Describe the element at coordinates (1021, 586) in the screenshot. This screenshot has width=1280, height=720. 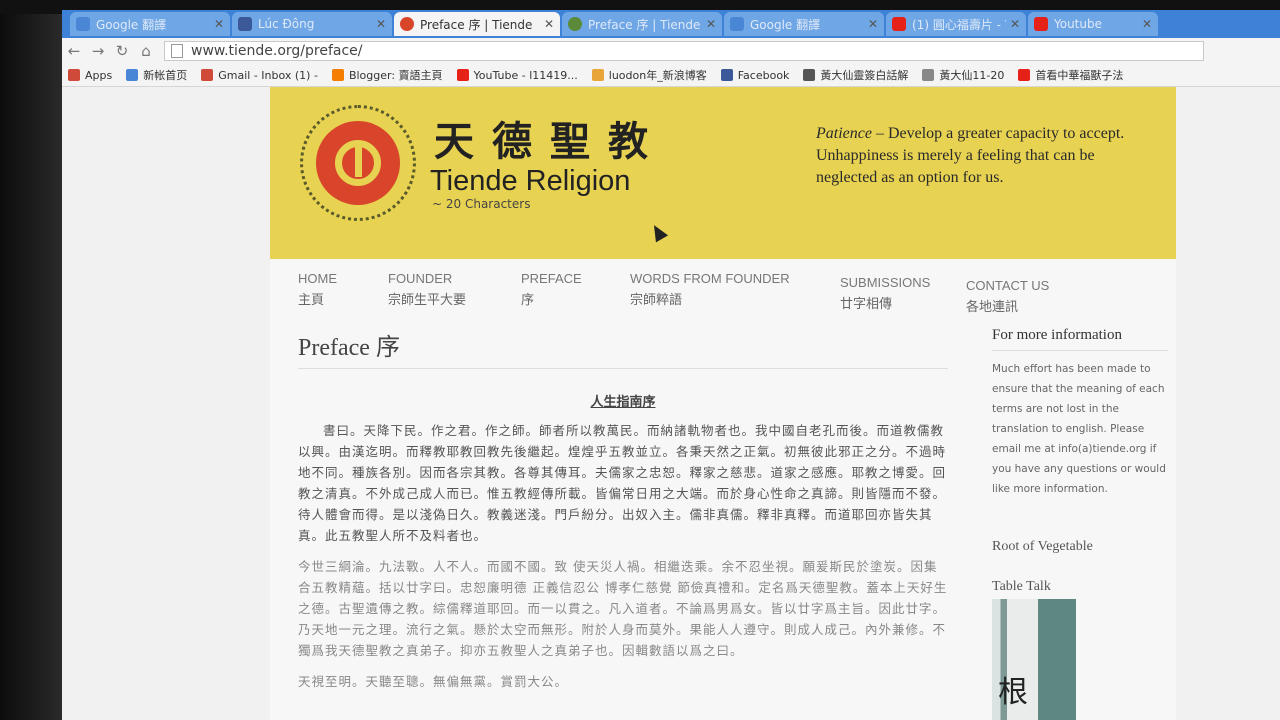
I see `sidebar-heading-table-talk: Table Talk` at that location.